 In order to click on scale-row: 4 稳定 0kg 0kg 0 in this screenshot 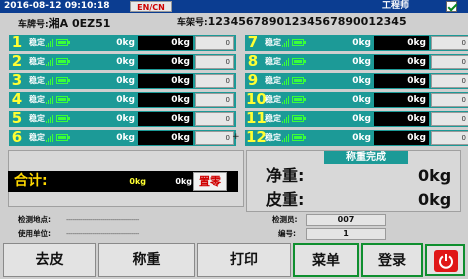, I will do `click(122, 99)`.